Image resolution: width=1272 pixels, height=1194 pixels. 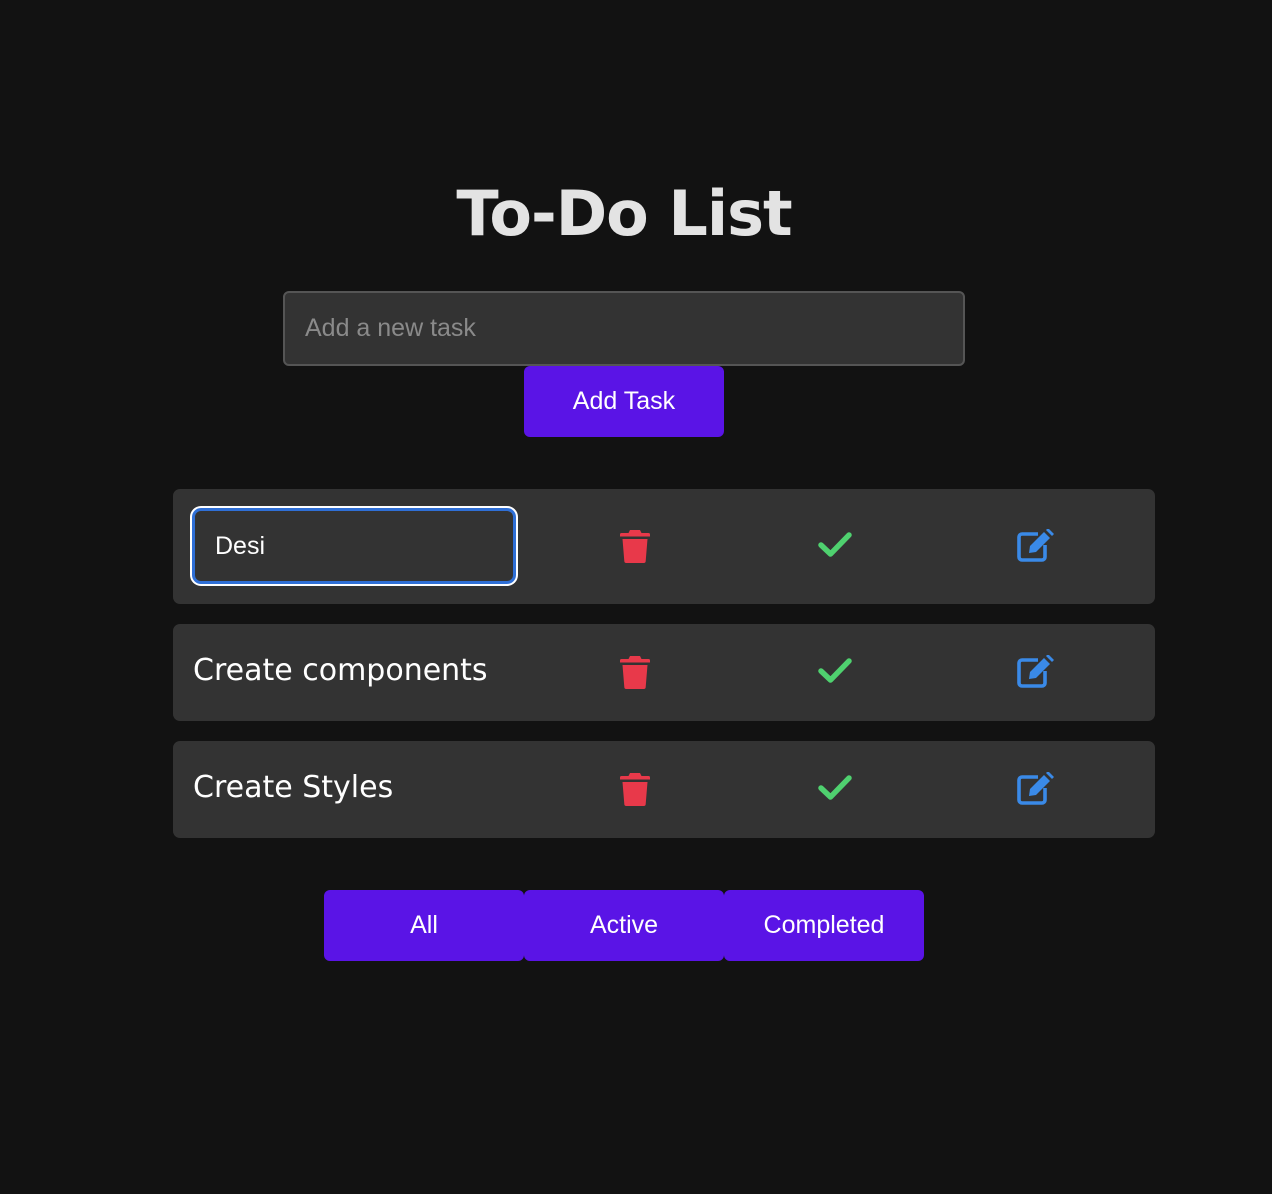 I want to click on filter-active-button: Active, so click(x=624, y=925).